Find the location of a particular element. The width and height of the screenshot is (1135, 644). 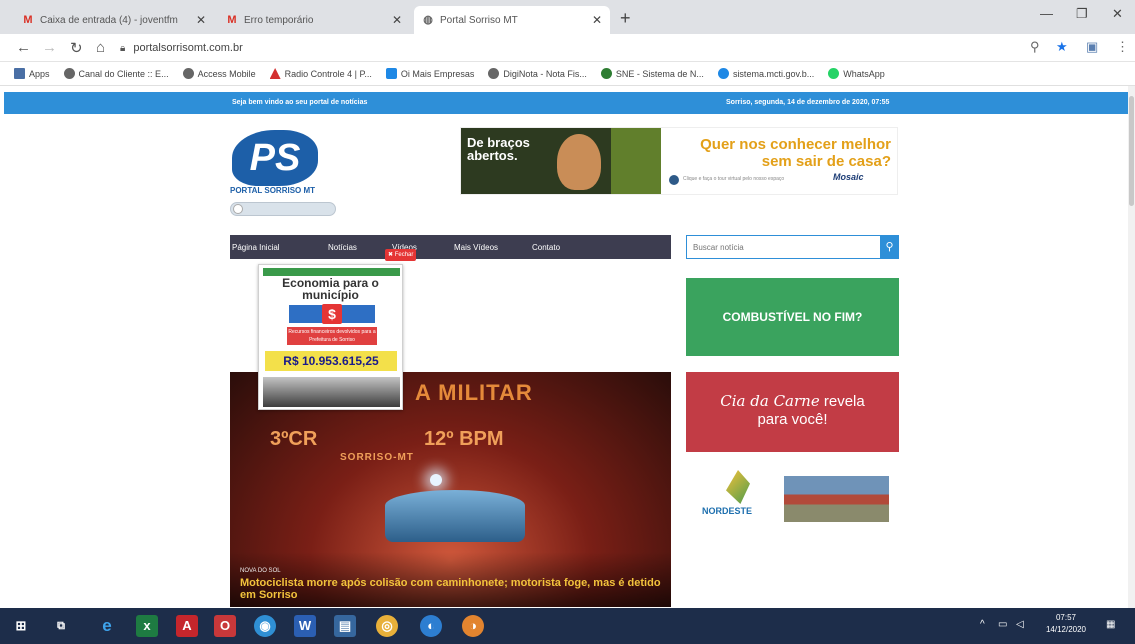

bookmark-star-icon: ★ is located at coordinates (1062, 47).